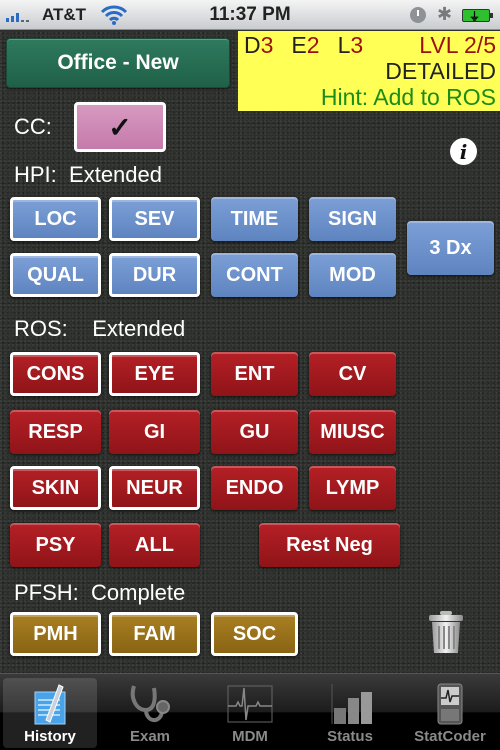 The height and width of the screenshot is (750, 500). I want to click on alarm-icon, so click(418, 15).